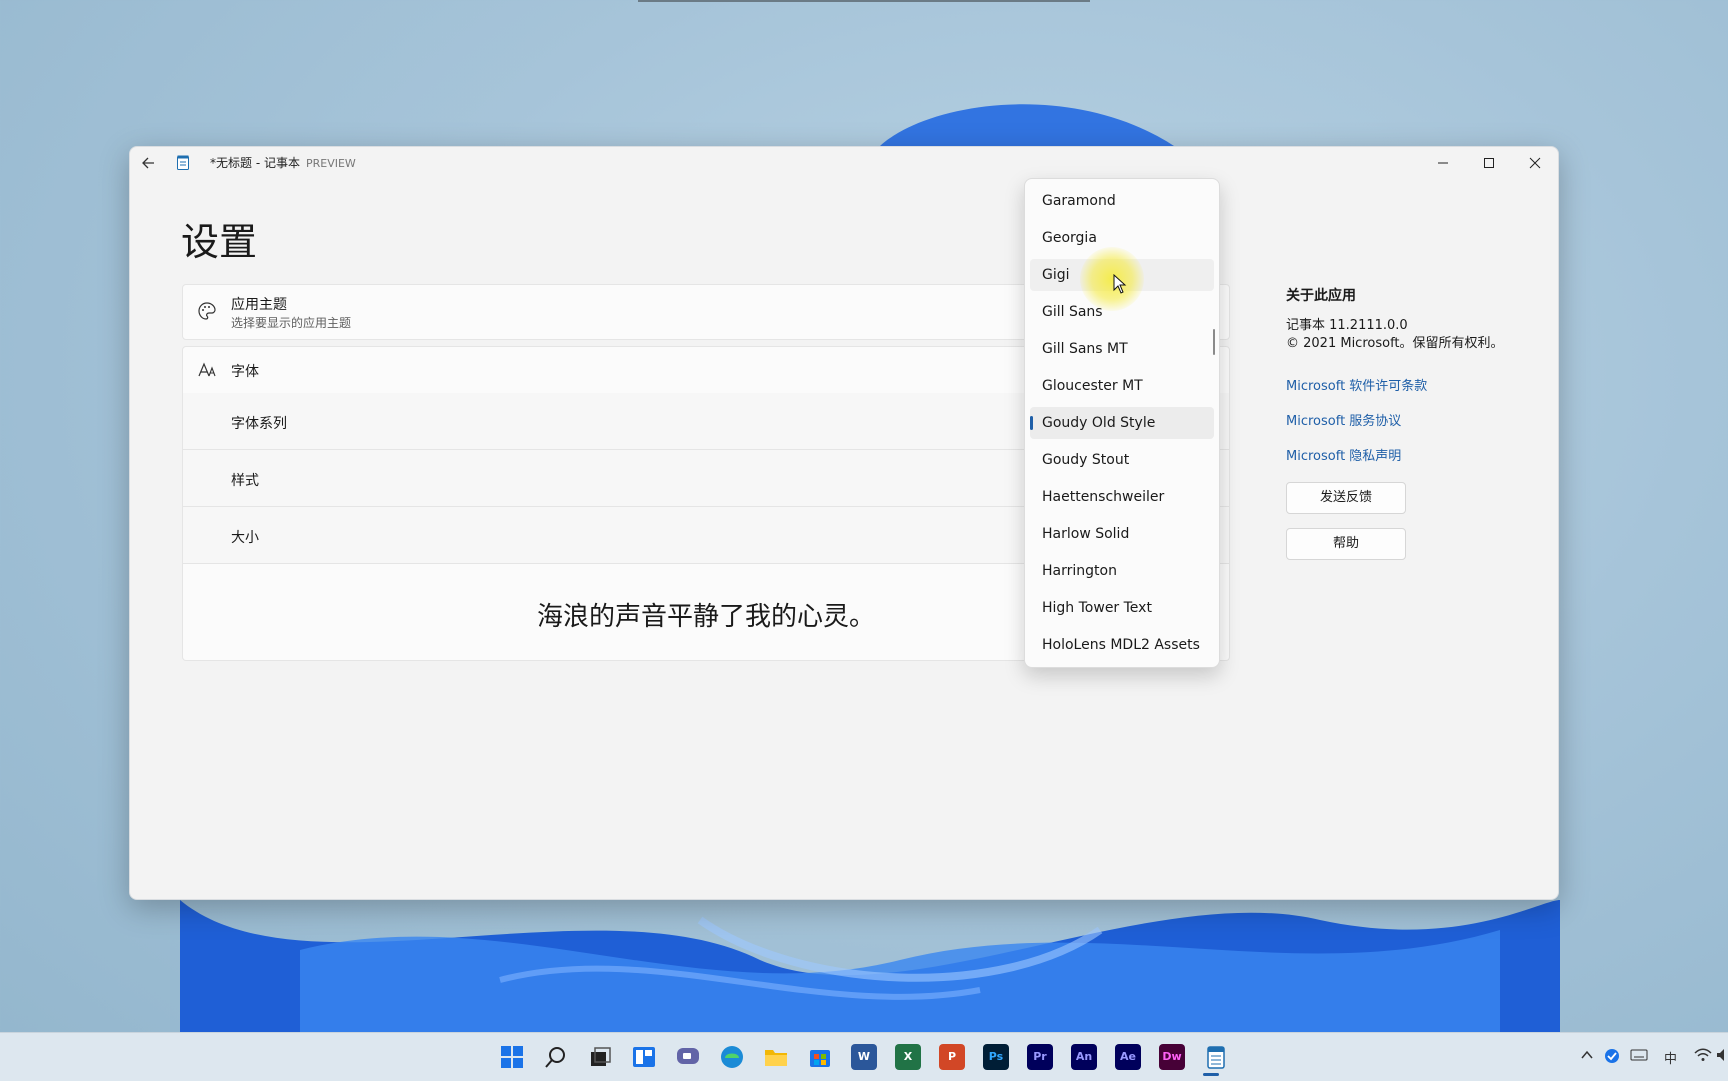 The image size is (1728, 1081). I want to click on task-view-button, so click(600, 1057).